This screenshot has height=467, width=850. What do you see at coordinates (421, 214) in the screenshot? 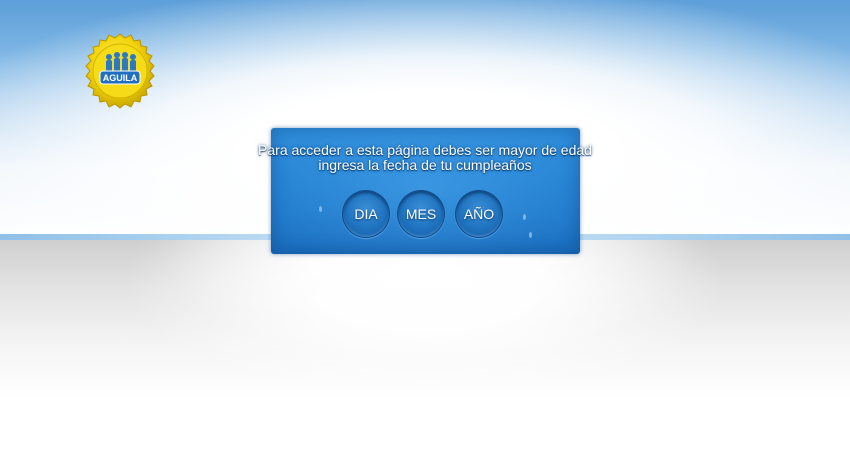
I see `month-button: MES` at bounding box center [421, 214].